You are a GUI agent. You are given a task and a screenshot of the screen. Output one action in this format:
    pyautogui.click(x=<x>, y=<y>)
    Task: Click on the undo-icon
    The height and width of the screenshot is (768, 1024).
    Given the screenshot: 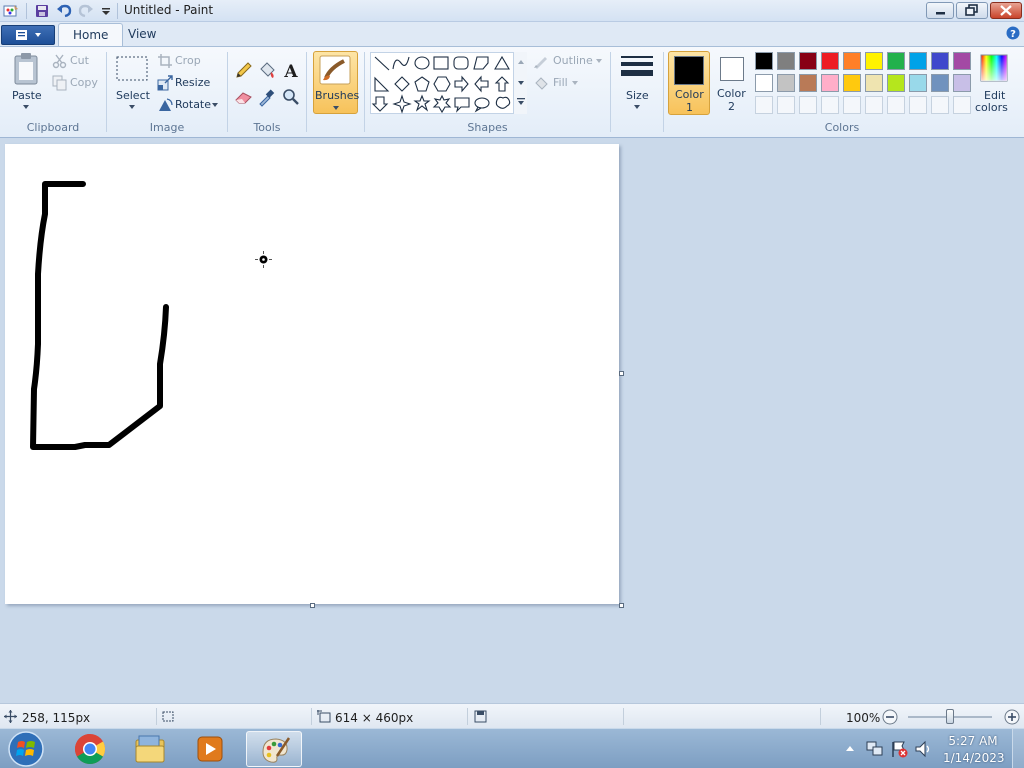 What is the action you would take?
    pyautogui.click(x=64, y=11)
    